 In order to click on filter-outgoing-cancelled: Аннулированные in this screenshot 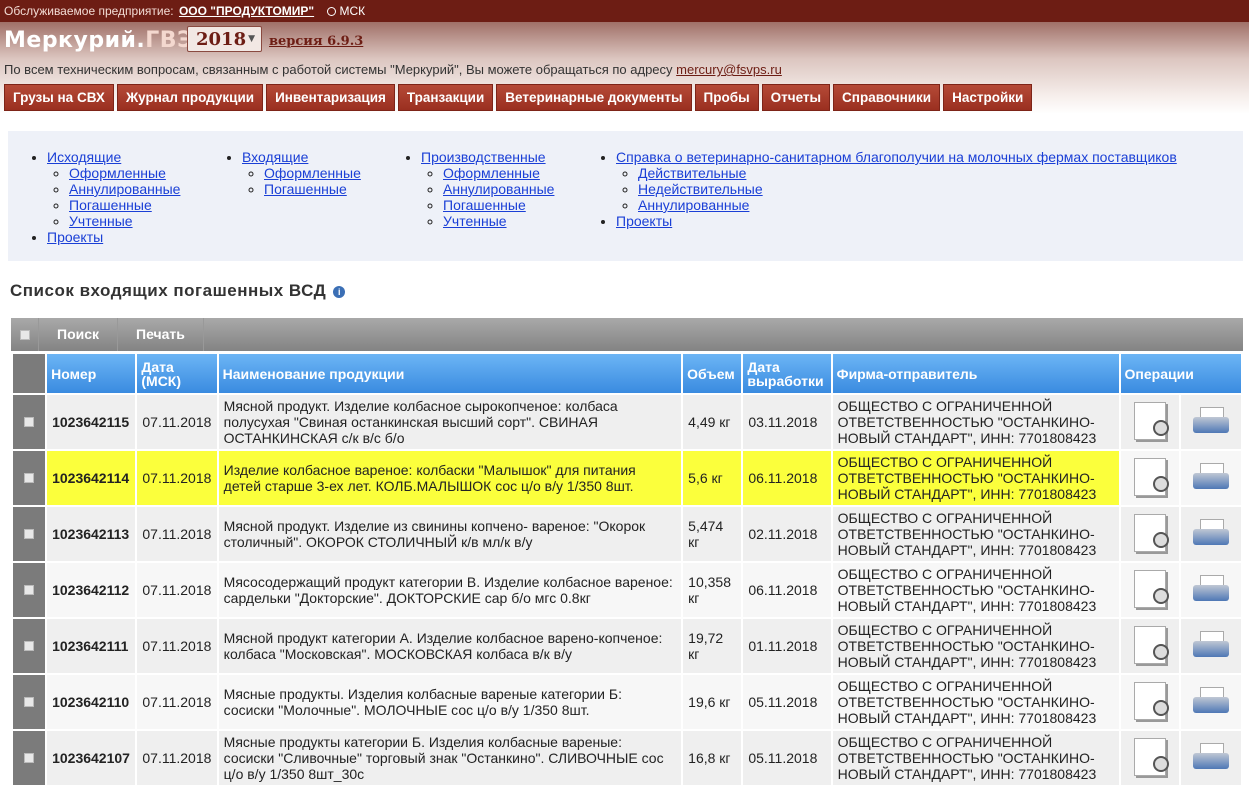, I will do `click(124, 189)`.